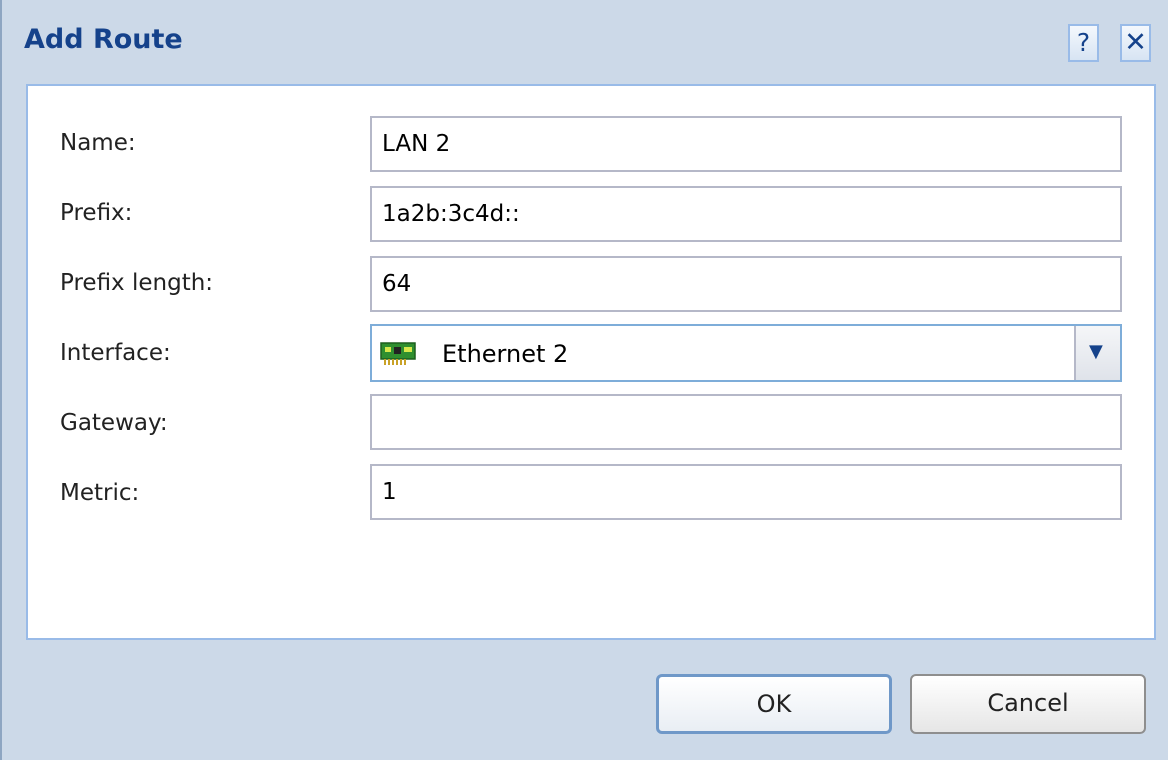  What do you see at coordinates (746, 492) in the screenshot?
I see `metric-field` at bounding box center [746, 492].